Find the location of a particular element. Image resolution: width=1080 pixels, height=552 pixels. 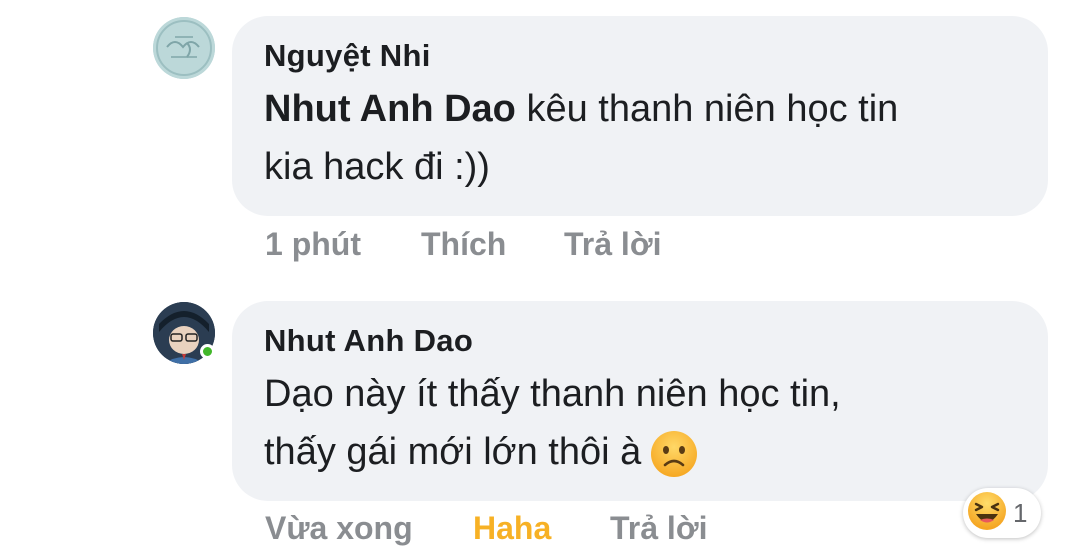

mention-link: Nhut Anh Dao is located at coordinates (390, 109).